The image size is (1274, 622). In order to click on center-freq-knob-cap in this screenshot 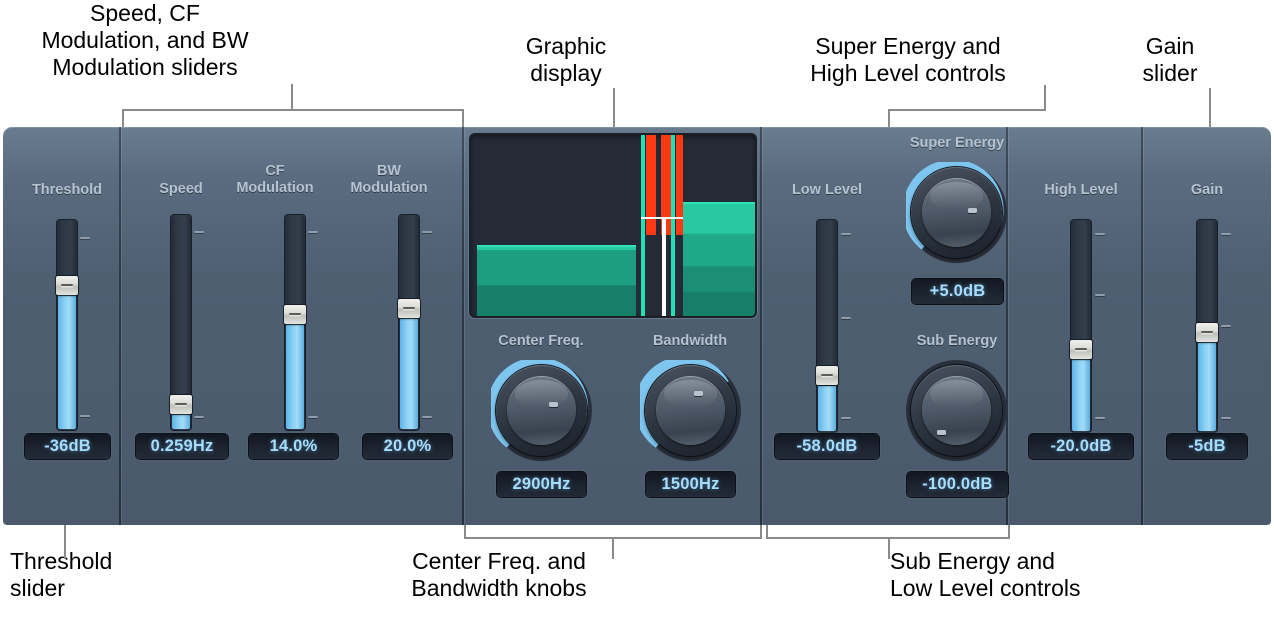, I will do `click(541, 410)`.